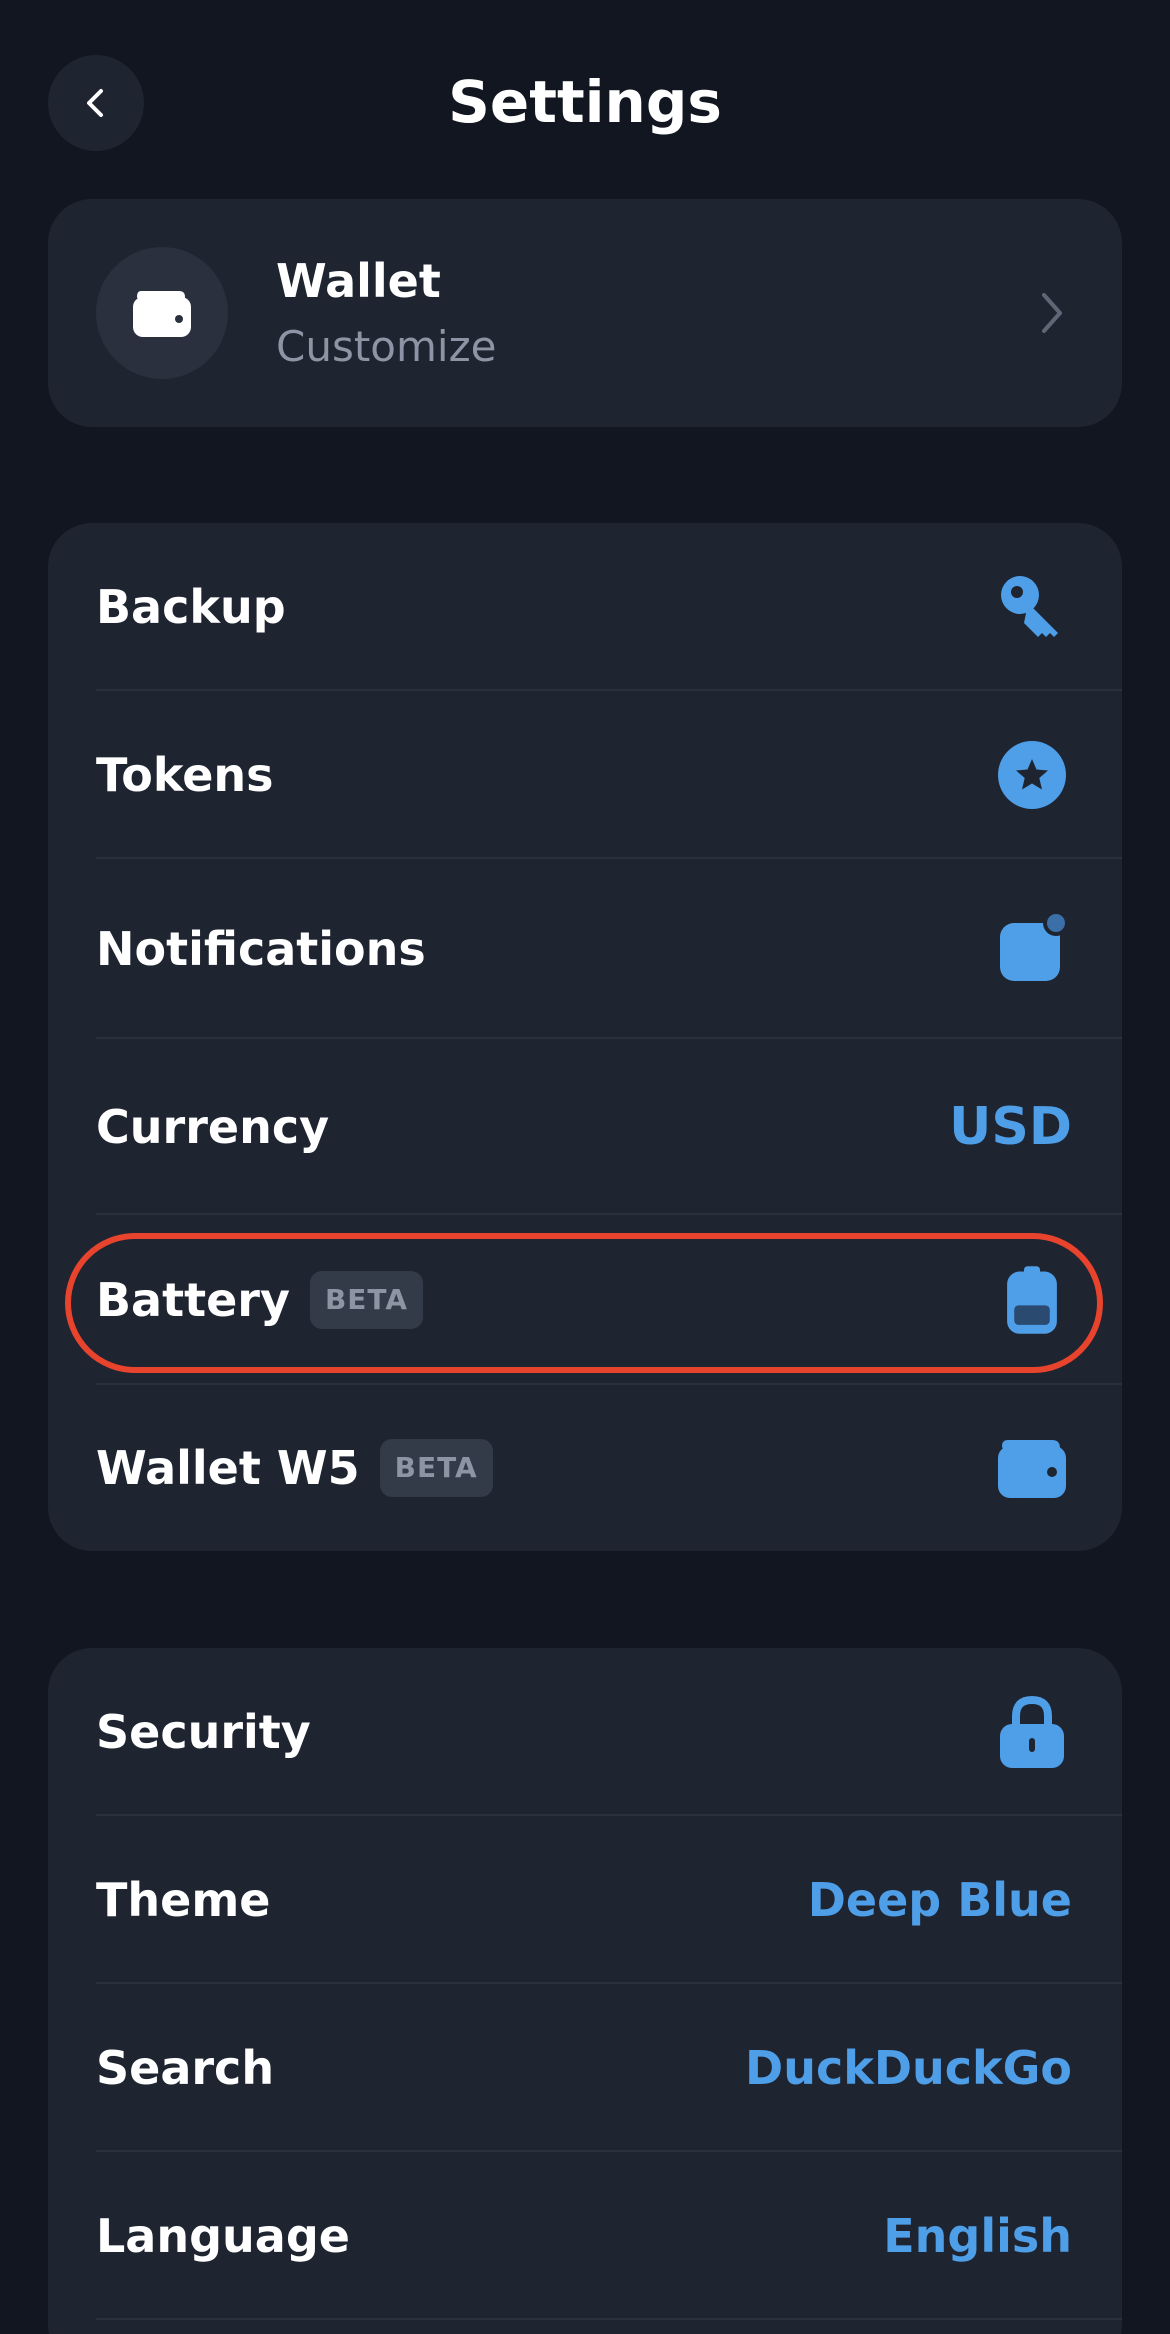  Describe the element at coordinates (908, 2068) in the screenshot. I see `search-engine-value: DuckDuckGo` at that location.